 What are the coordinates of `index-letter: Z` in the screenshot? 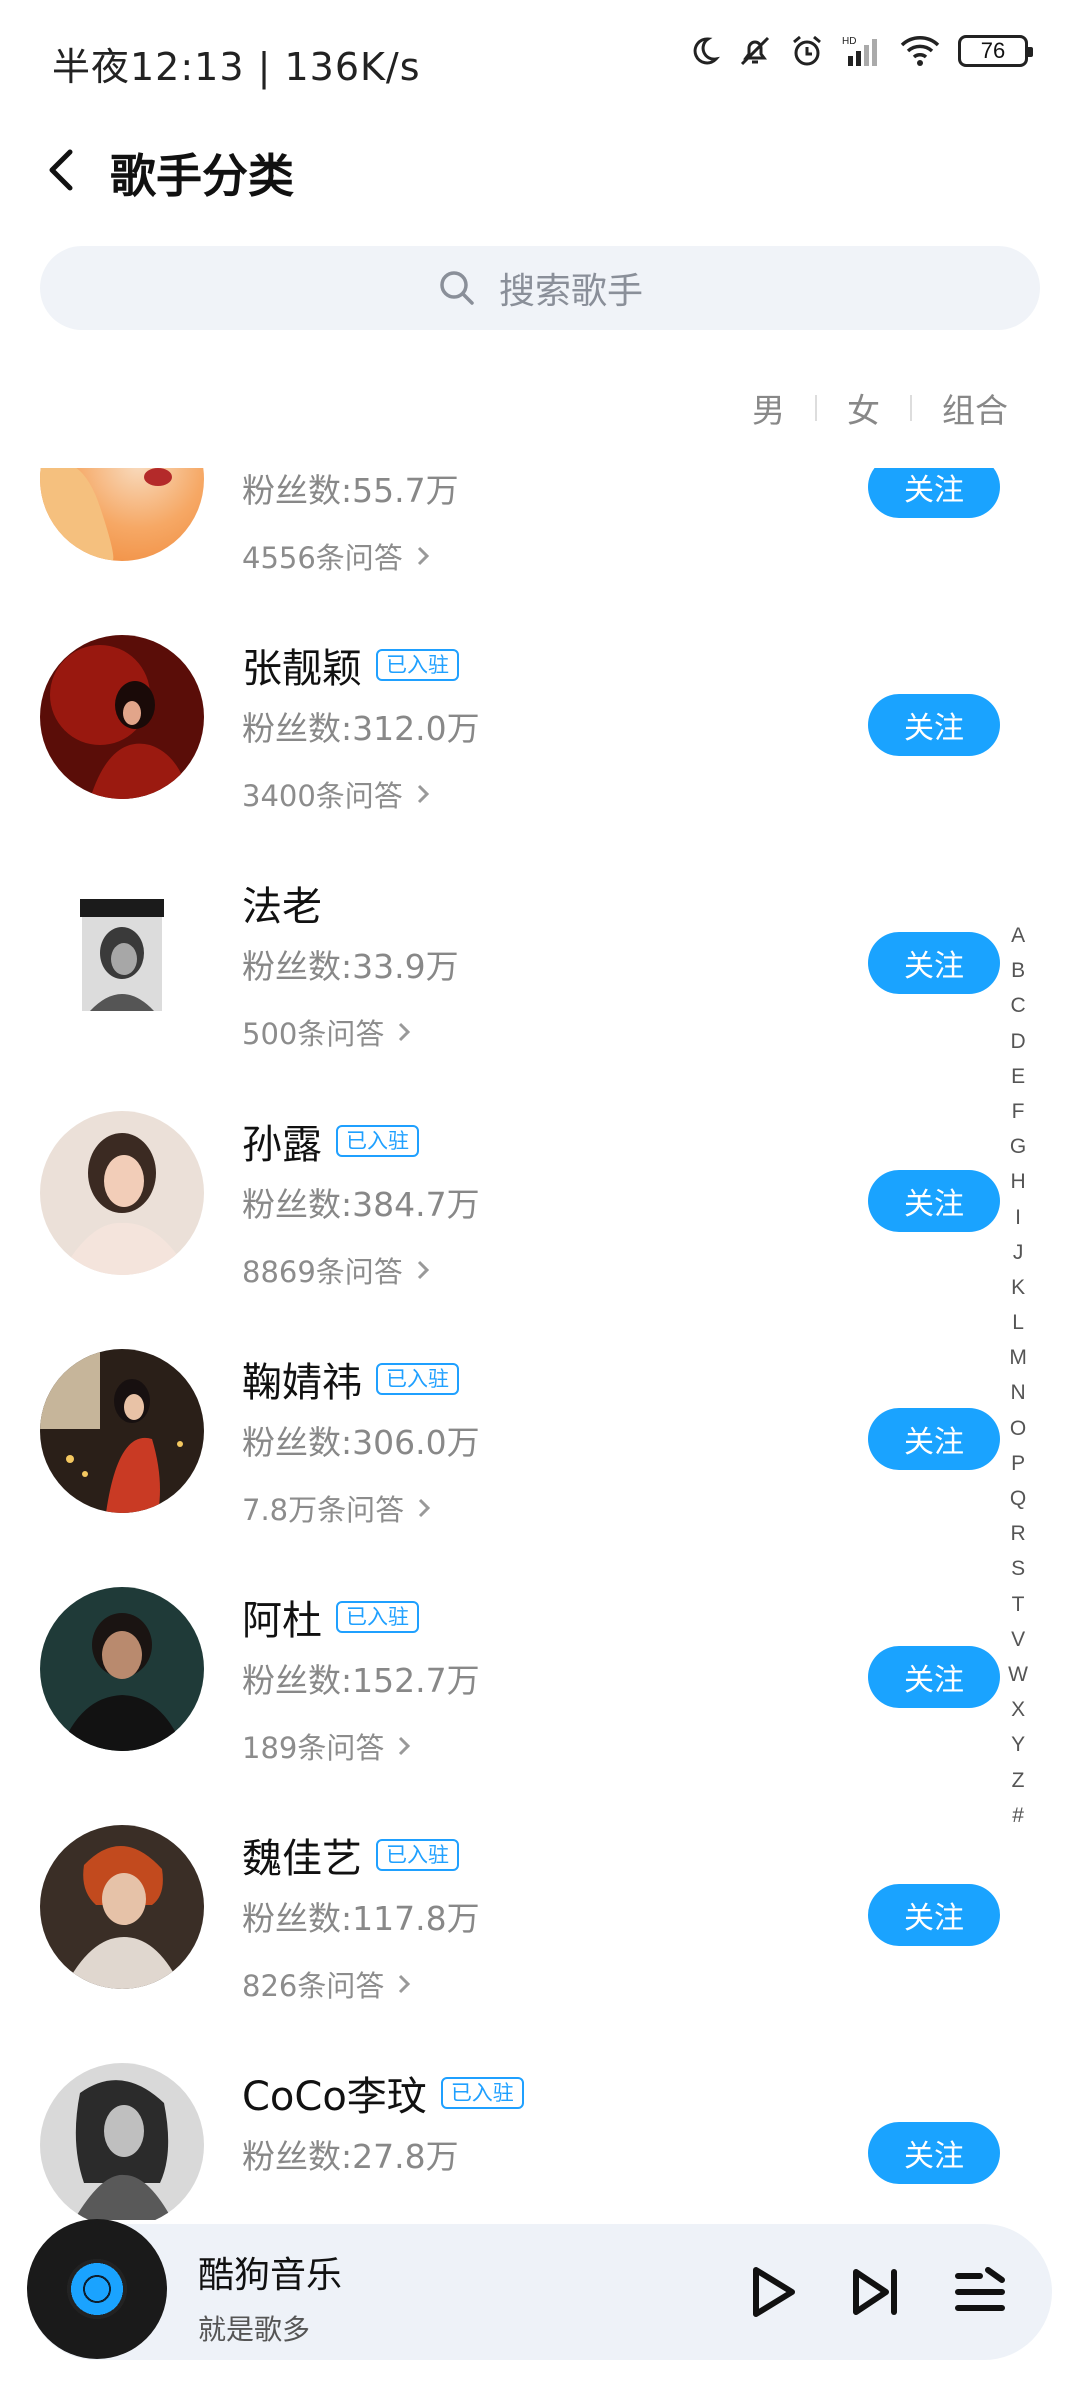 It's located at (1018, 1780).